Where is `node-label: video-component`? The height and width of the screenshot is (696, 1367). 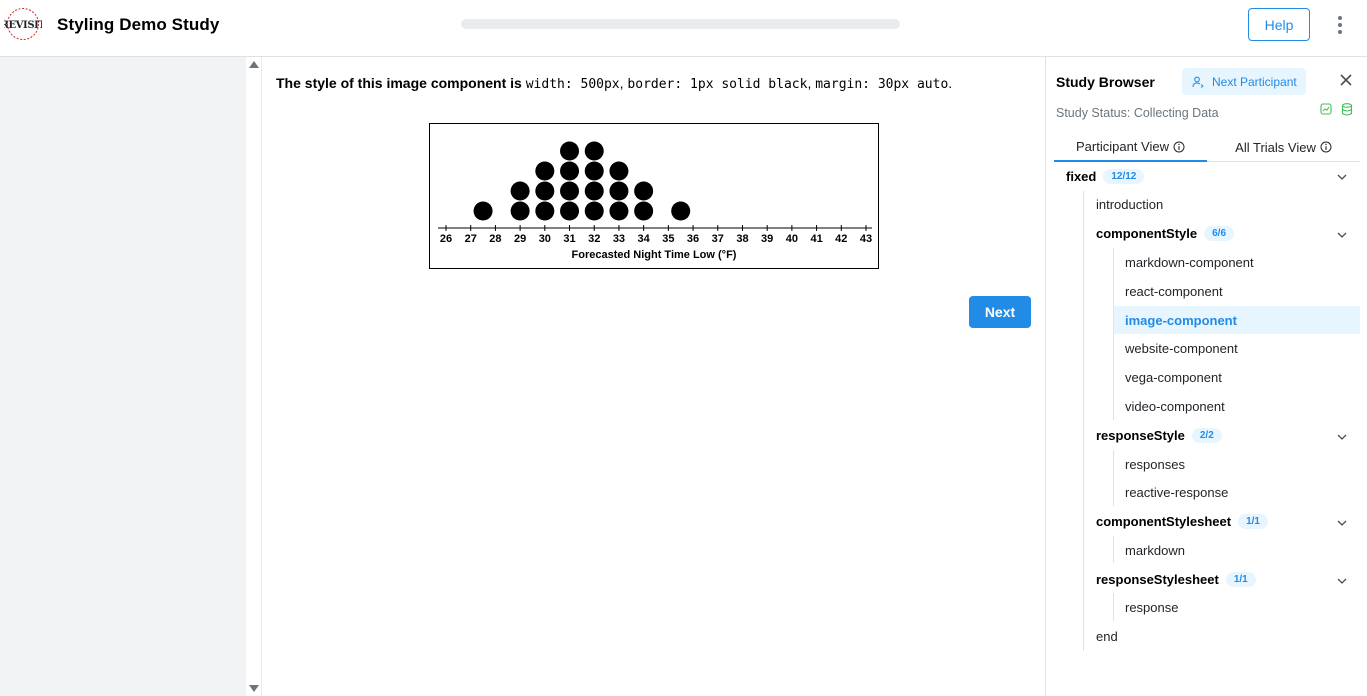 node-label: video-component is located at coordinates (1175, 406).